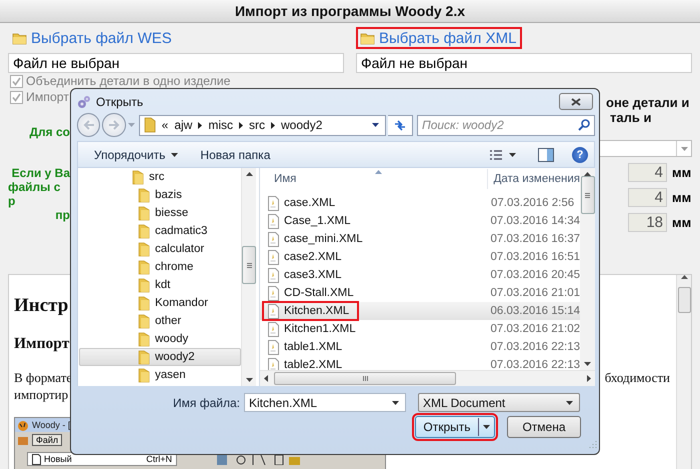  Describe the element at coordinates (41, 306) in the screenshot. I see `document-heading: Инстр` at that location.